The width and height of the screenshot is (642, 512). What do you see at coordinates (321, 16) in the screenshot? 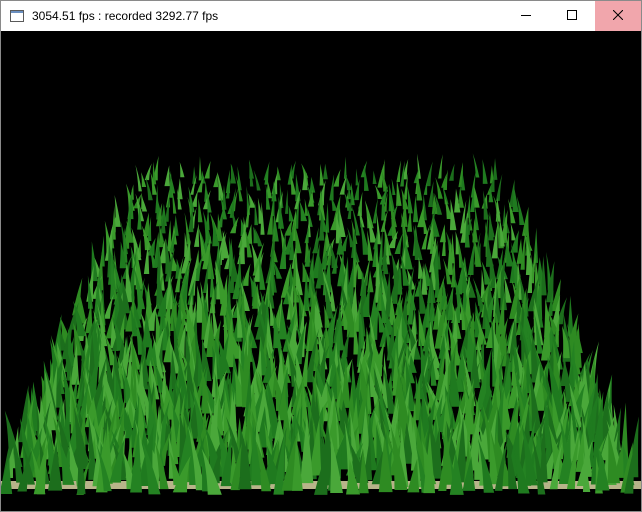
I see `title-bar: 3054.51 fps : recorded 3292.77 fps` at bounding box center [321, 16].